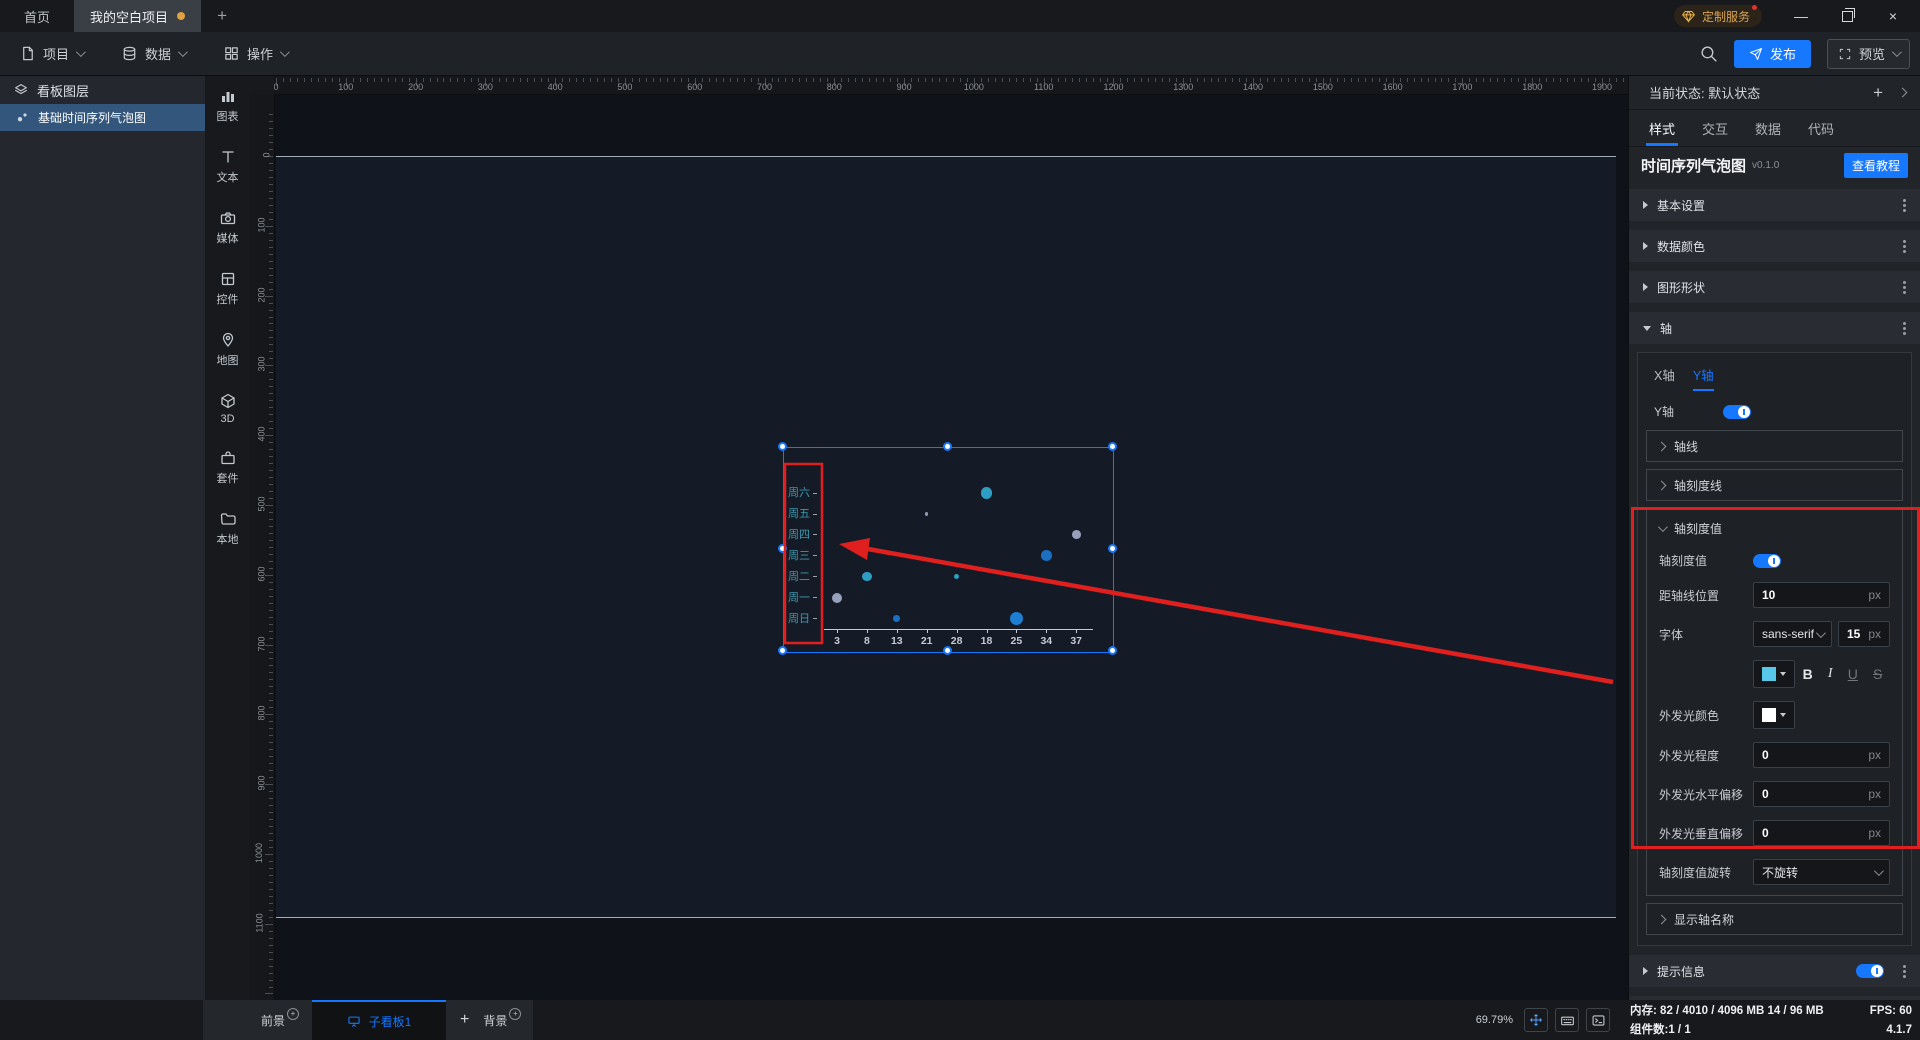 This screenshot has height=1040, width=1920. Describe the element at coordinates (1774, 205) in the screenshot. I see `section-basic-settings: 基本设置` at that location.